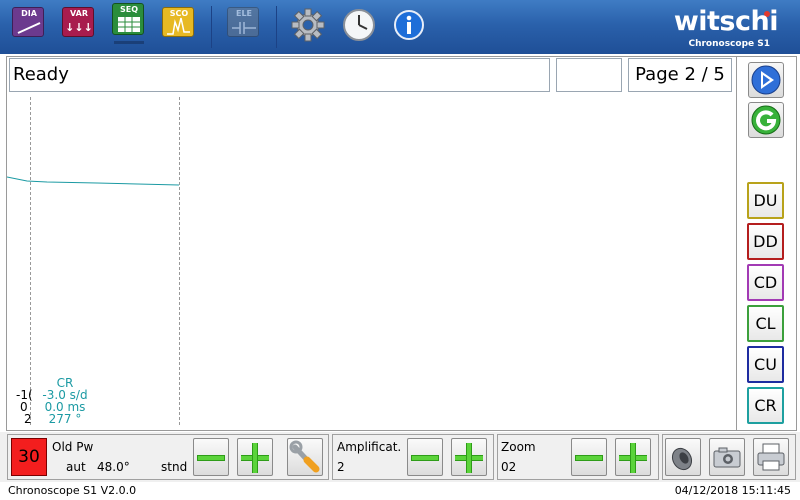  What do you see at coordinates (633, 457) in the screenshot?
I see `zoom-increase-button` at bounding box center [633, 457].